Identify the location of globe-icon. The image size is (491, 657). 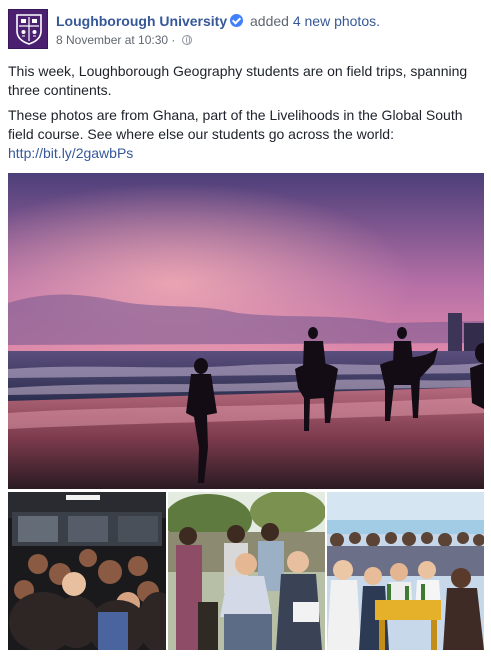
(186, 40).